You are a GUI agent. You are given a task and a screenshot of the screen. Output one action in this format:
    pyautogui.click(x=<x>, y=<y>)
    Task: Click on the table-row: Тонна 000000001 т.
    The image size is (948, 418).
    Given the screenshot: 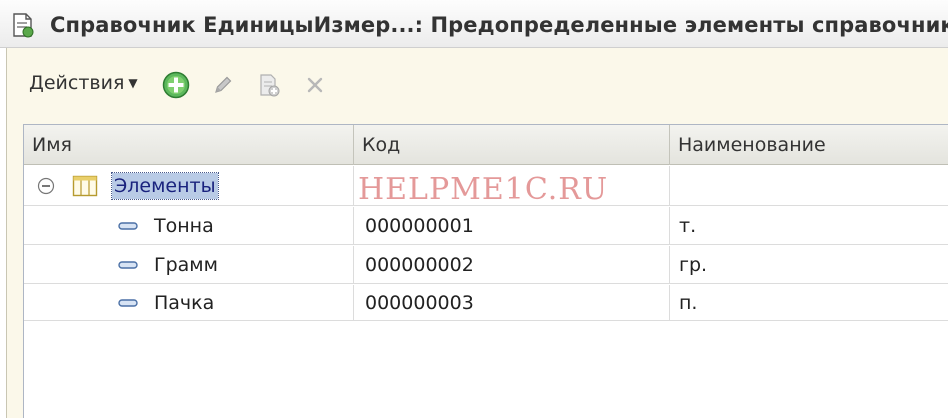 What is the action you would take?
    pyautogui.click(x=486, y=226)
    